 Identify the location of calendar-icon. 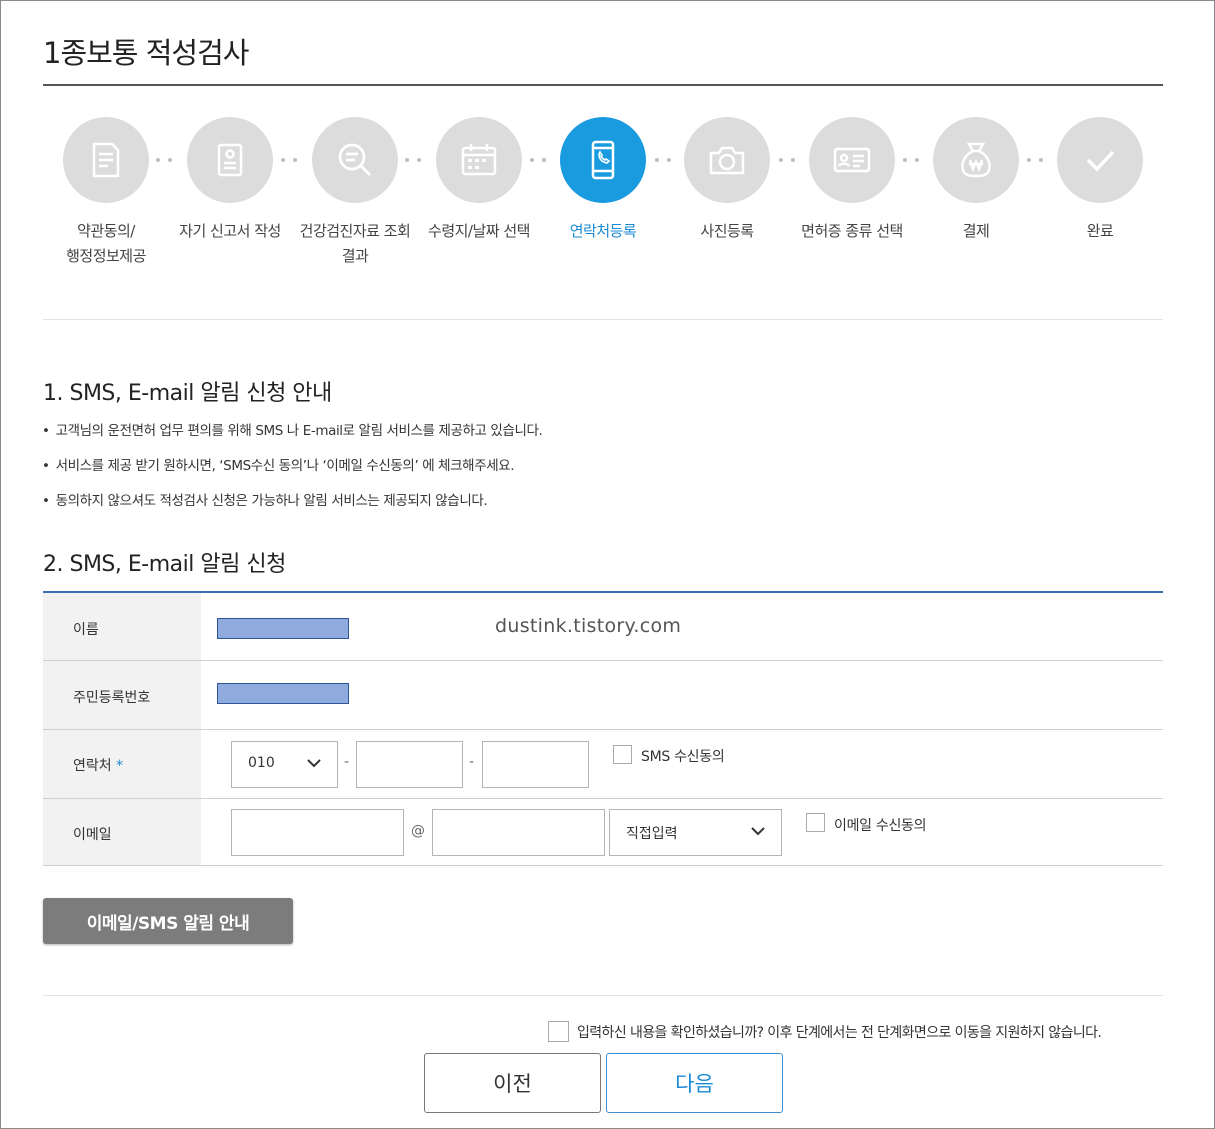
(479, 160).